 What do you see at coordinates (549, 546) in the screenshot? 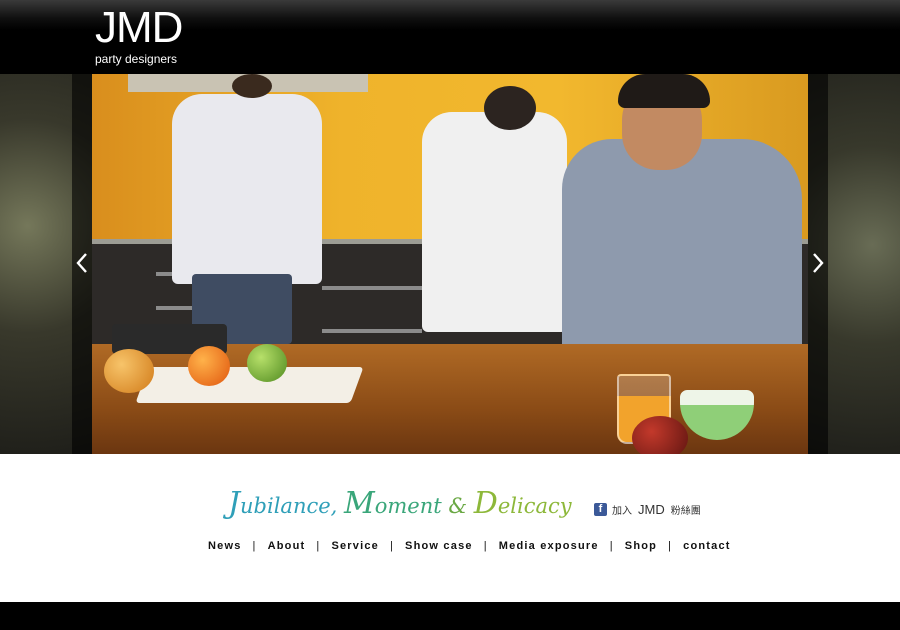
I see `nav-media-exposure: Media exposure` at bounding box center [549, 546].